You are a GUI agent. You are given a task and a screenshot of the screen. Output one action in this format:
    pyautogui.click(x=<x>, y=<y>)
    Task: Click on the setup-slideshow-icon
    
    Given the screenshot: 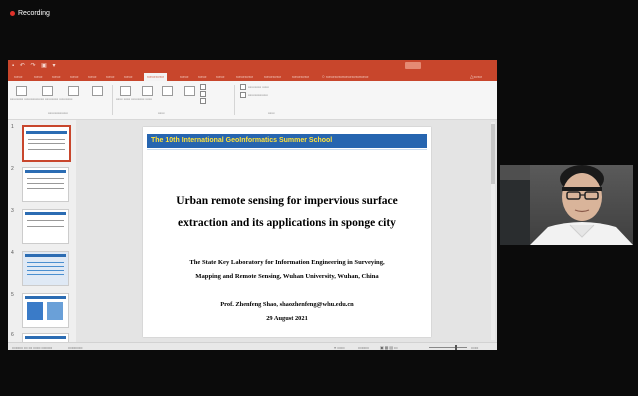 What is the action you would take?
    pyautogui.click(x=125, y=91)
    